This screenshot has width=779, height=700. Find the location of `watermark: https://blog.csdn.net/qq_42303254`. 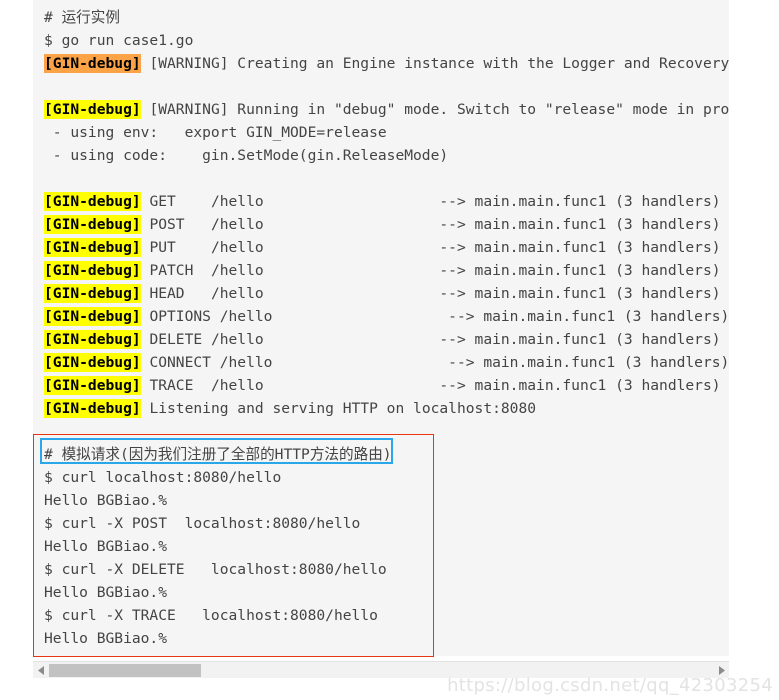

watermark: https://blog.csdn.net/qq_42303254 is located at coordinates (610, 685).